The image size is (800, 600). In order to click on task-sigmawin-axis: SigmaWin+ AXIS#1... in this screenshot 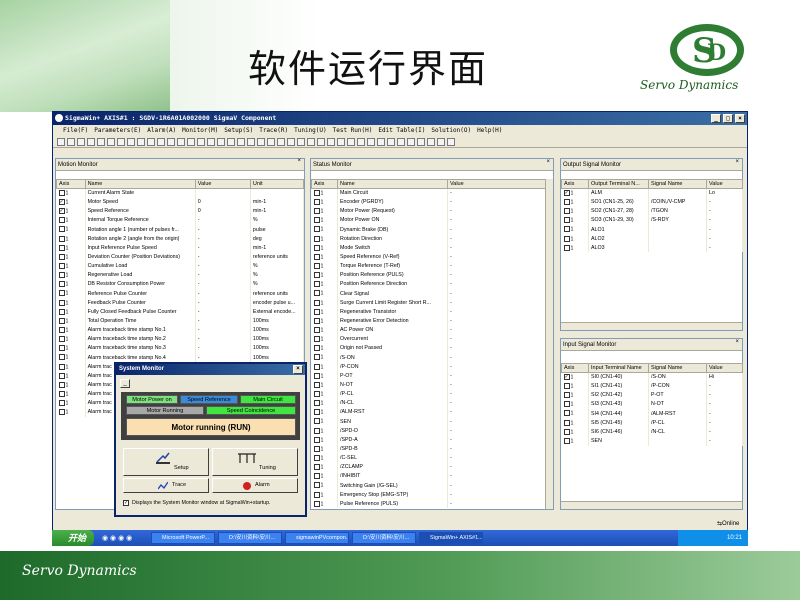, I will do `click(451, 538)`.